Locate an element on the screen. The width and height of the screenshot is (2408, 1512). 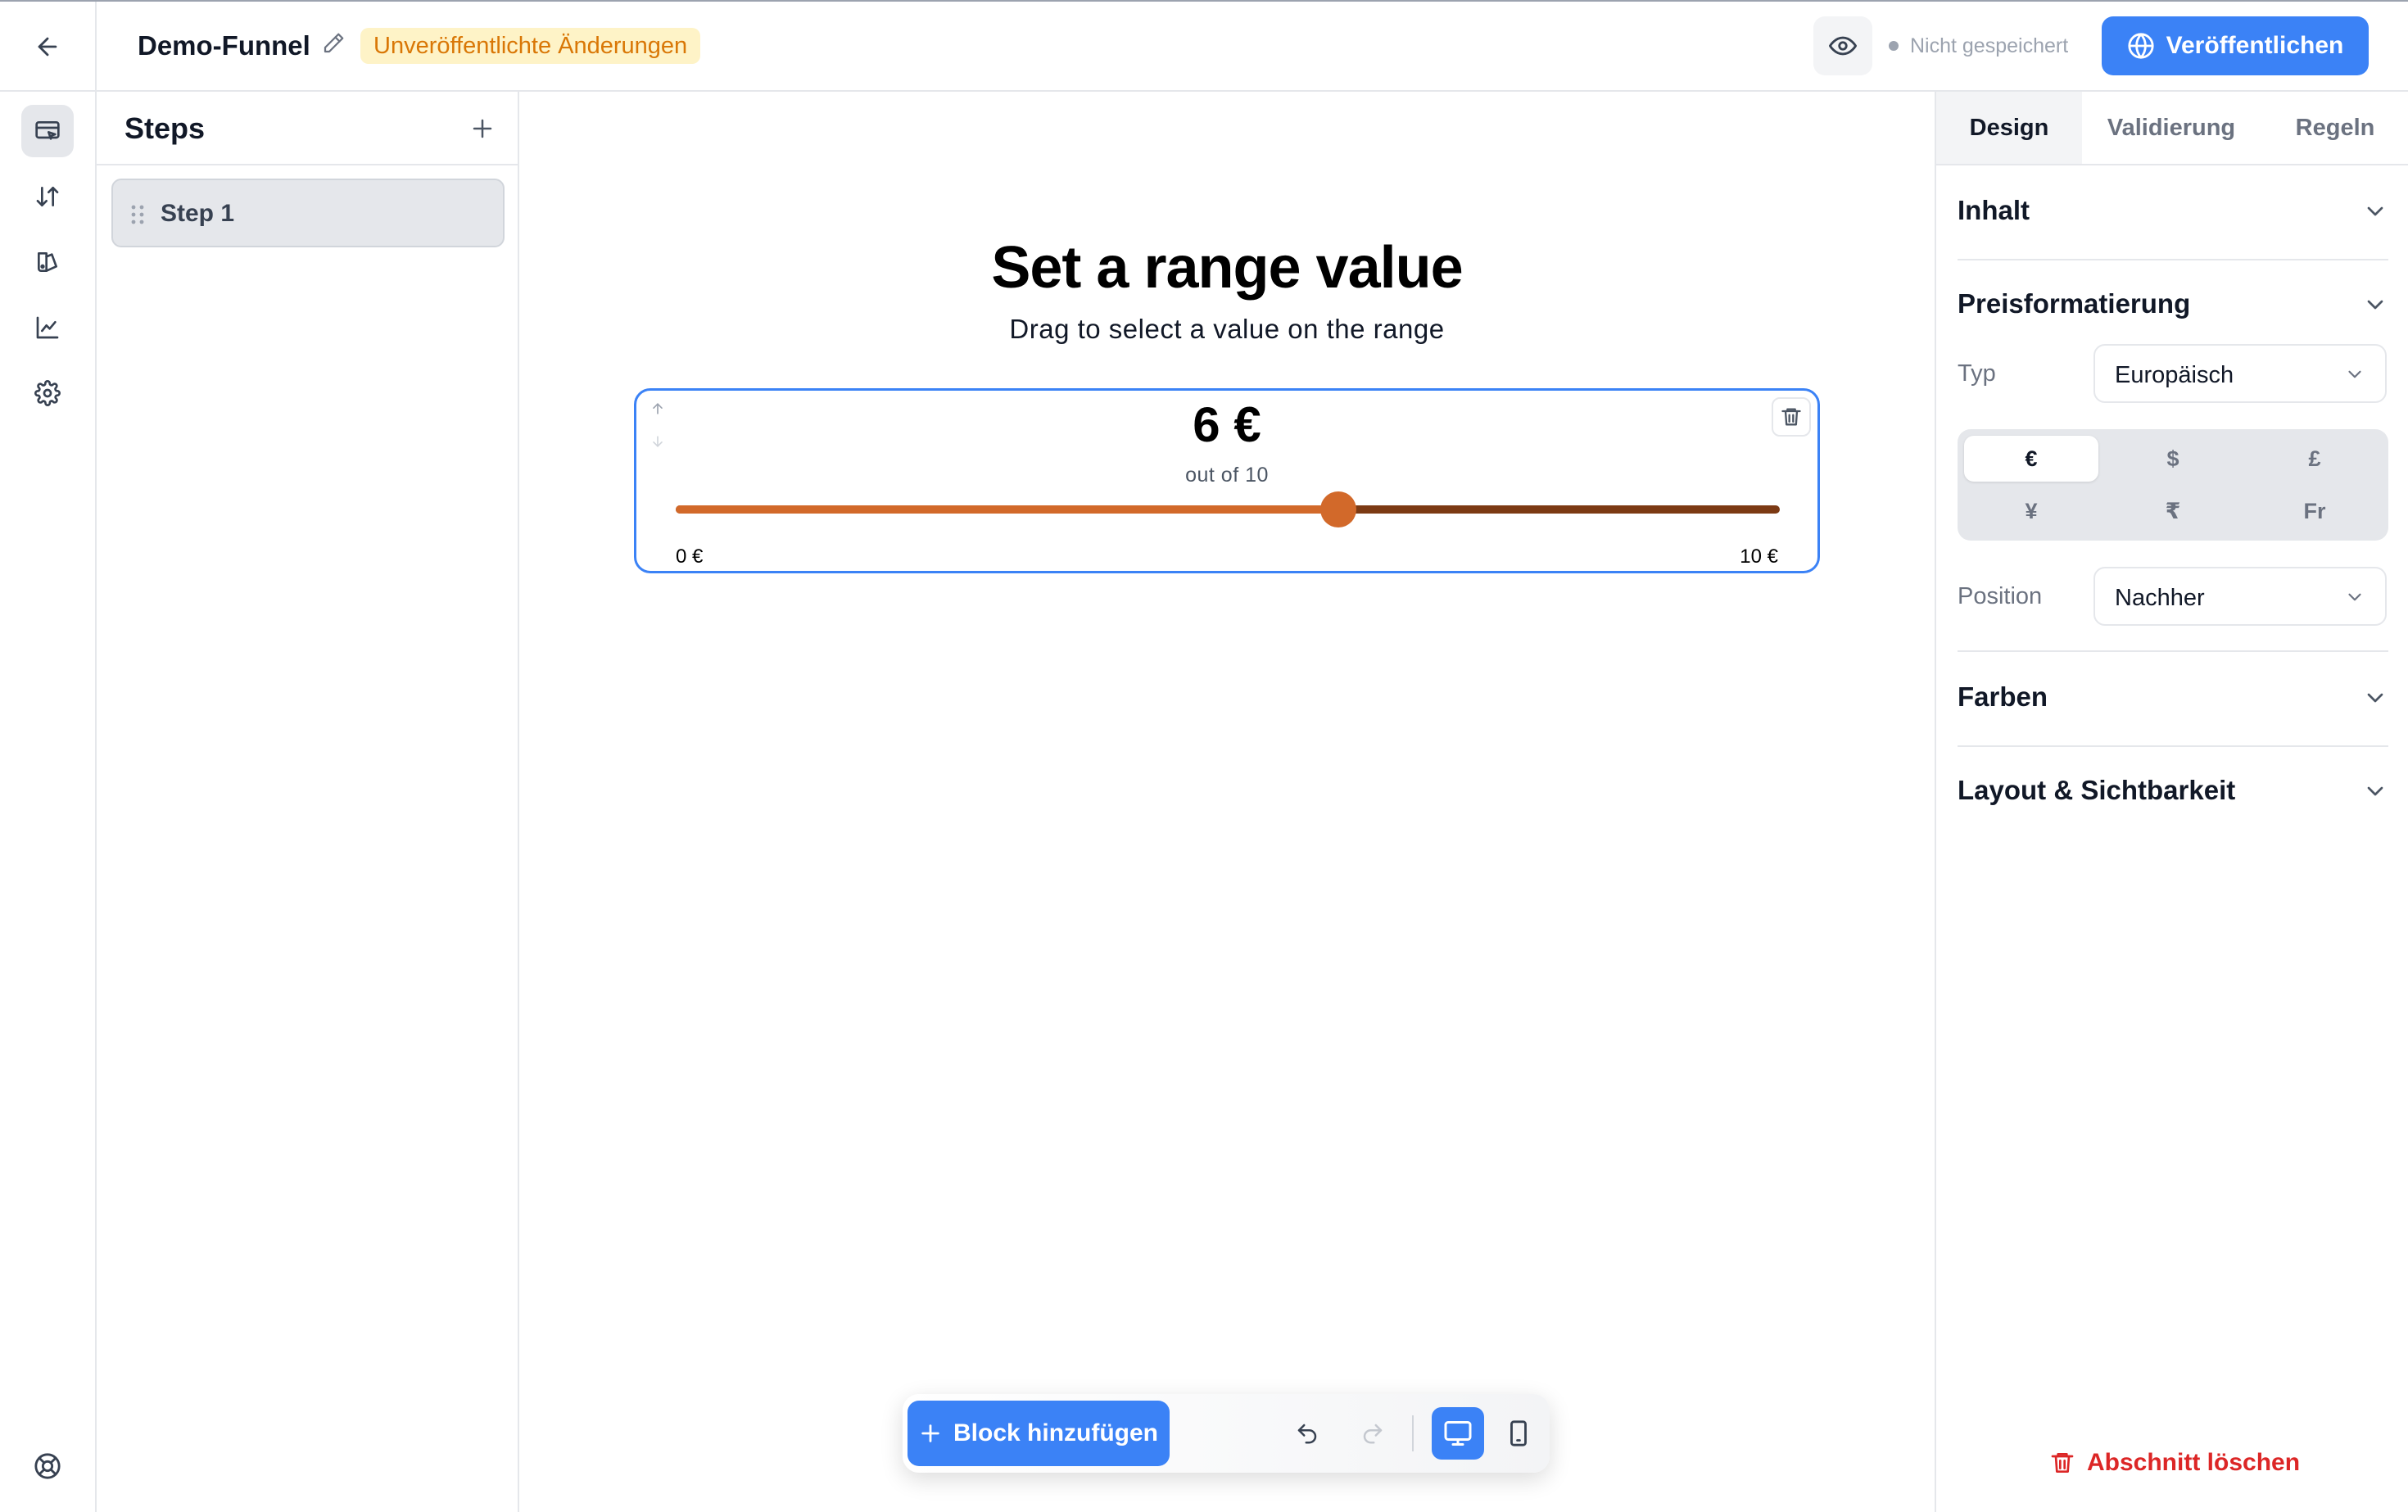
analytics-chart-icon is located at coordinates (47, 327).